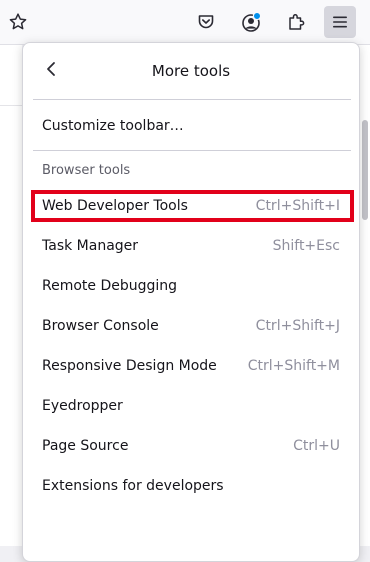  I want to click on pocket-button, so click(206, 22).